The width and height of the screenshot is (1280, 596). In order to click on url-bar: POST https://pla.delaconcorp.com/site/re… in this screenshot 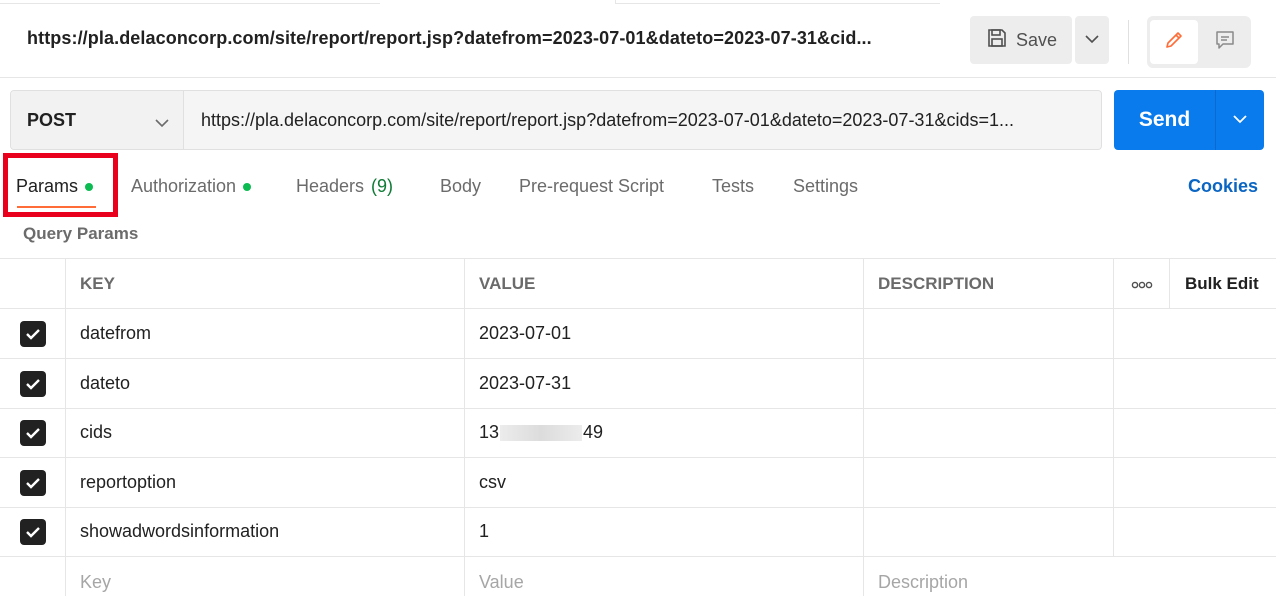, I will do `click(556, 120)`.